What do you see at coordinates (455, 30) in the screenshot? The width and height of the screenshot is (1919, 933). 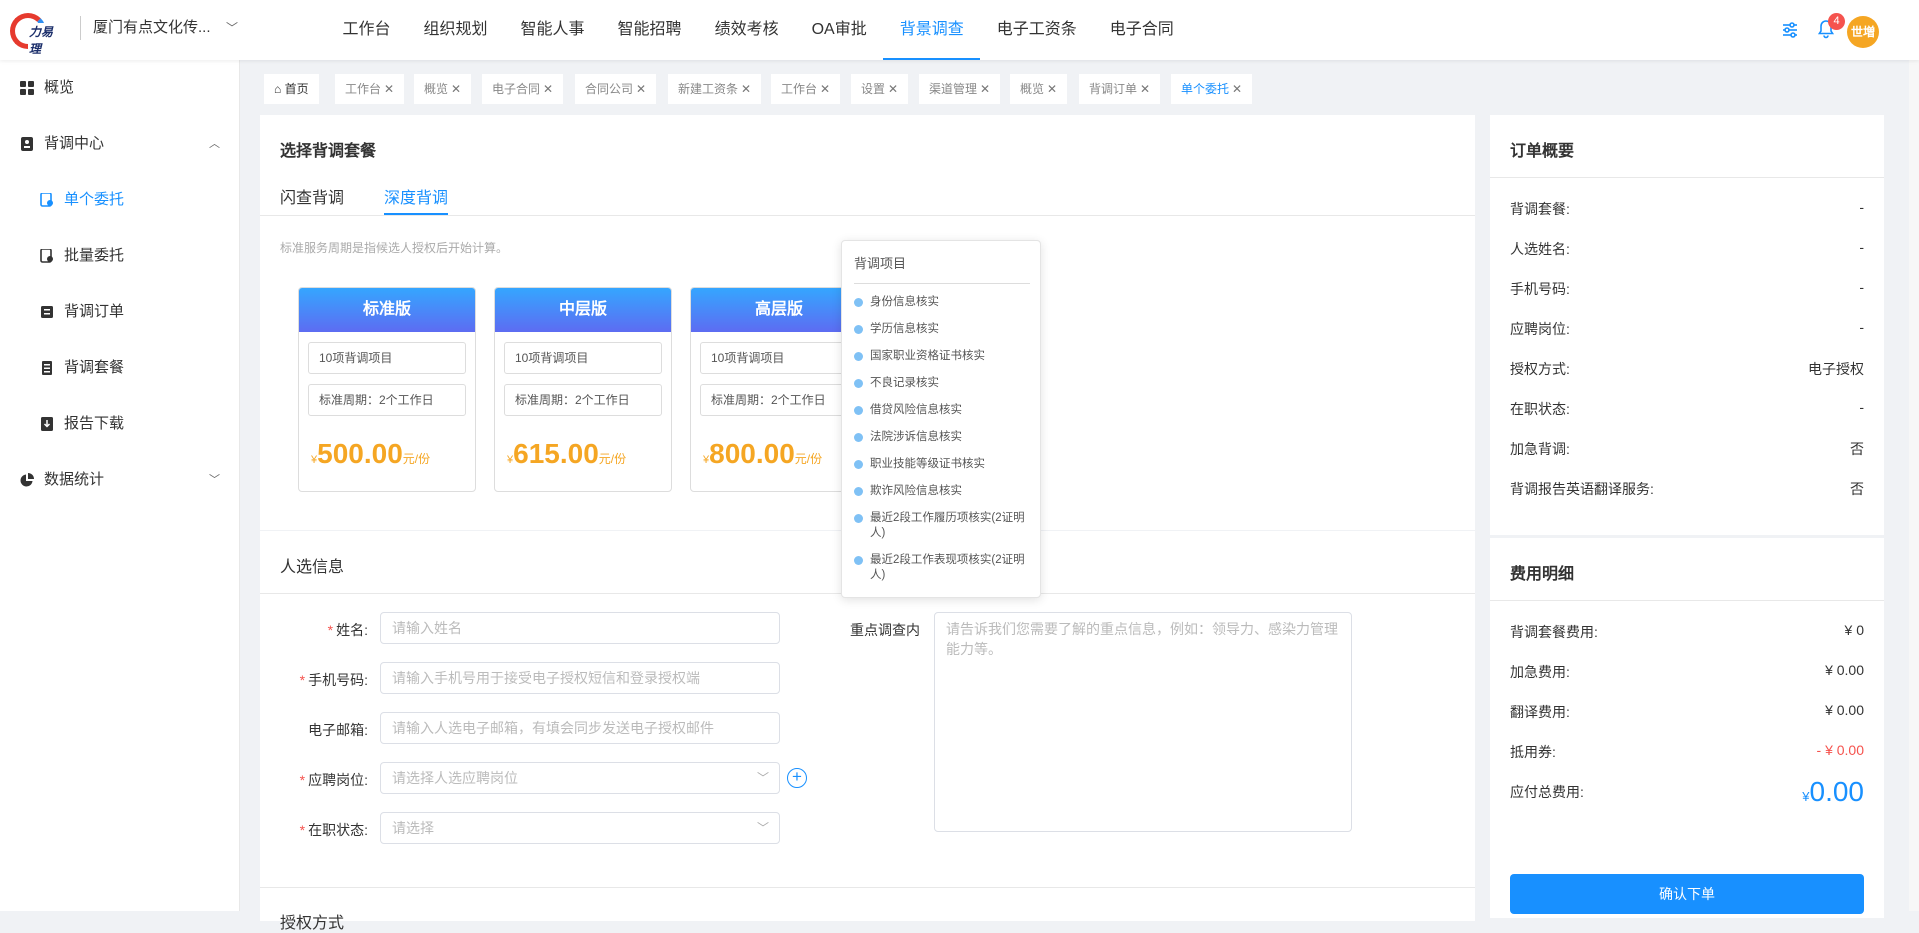 I see `nav-org-planning: 组织规划` at bounding box center [455, 30].